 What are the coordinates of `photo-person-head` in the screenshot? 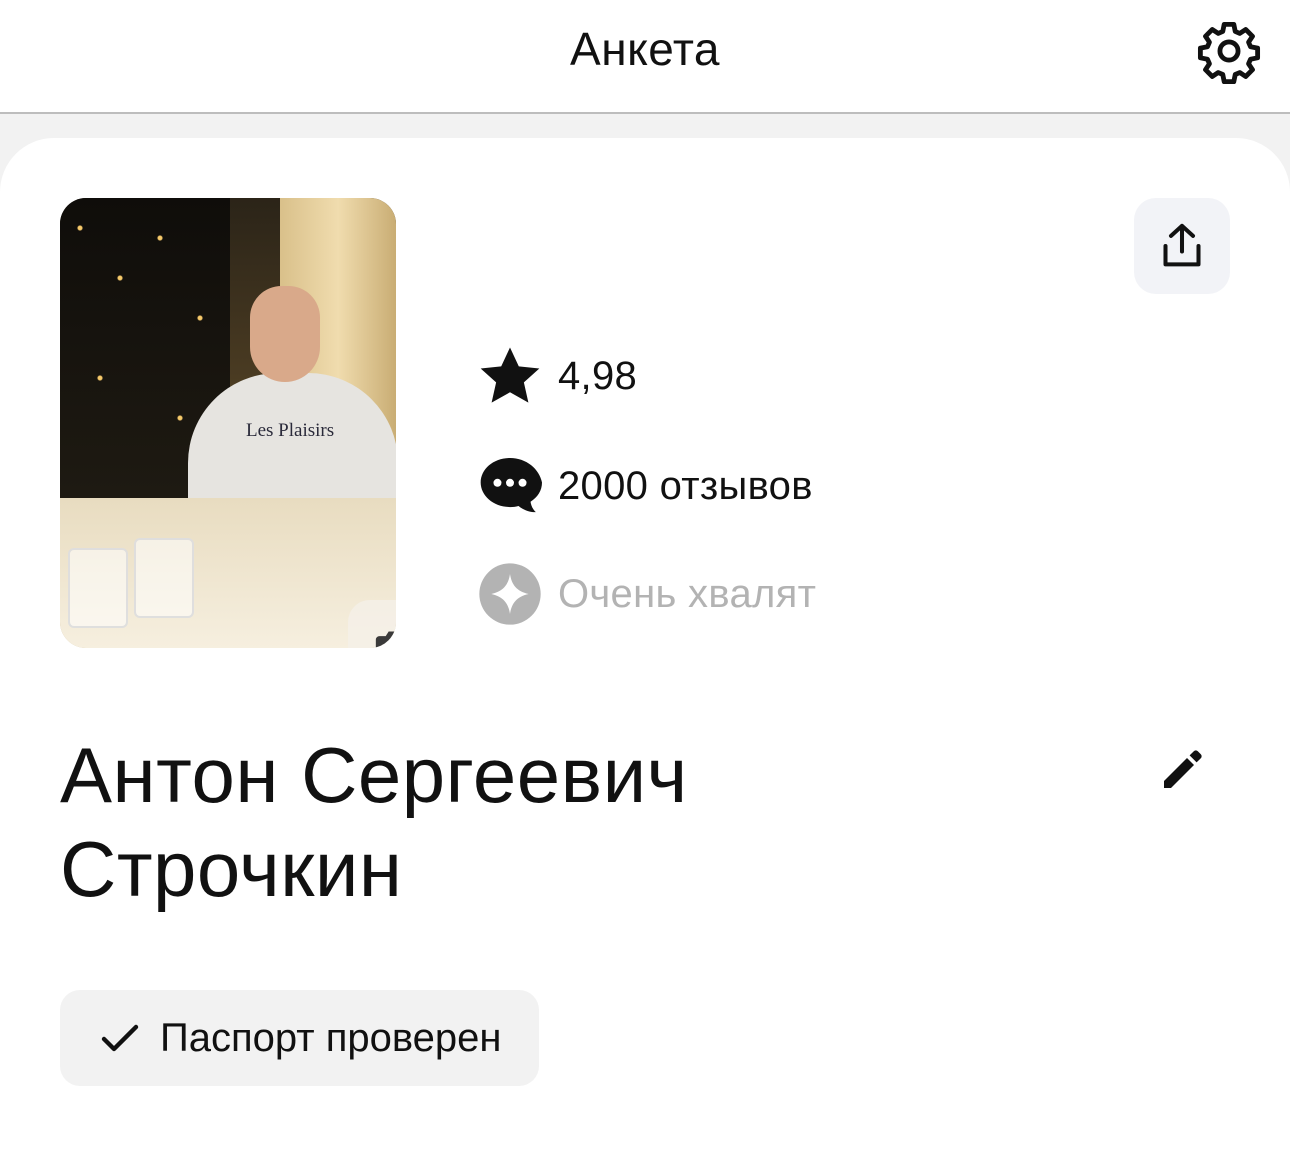 It's located at (285, 334).